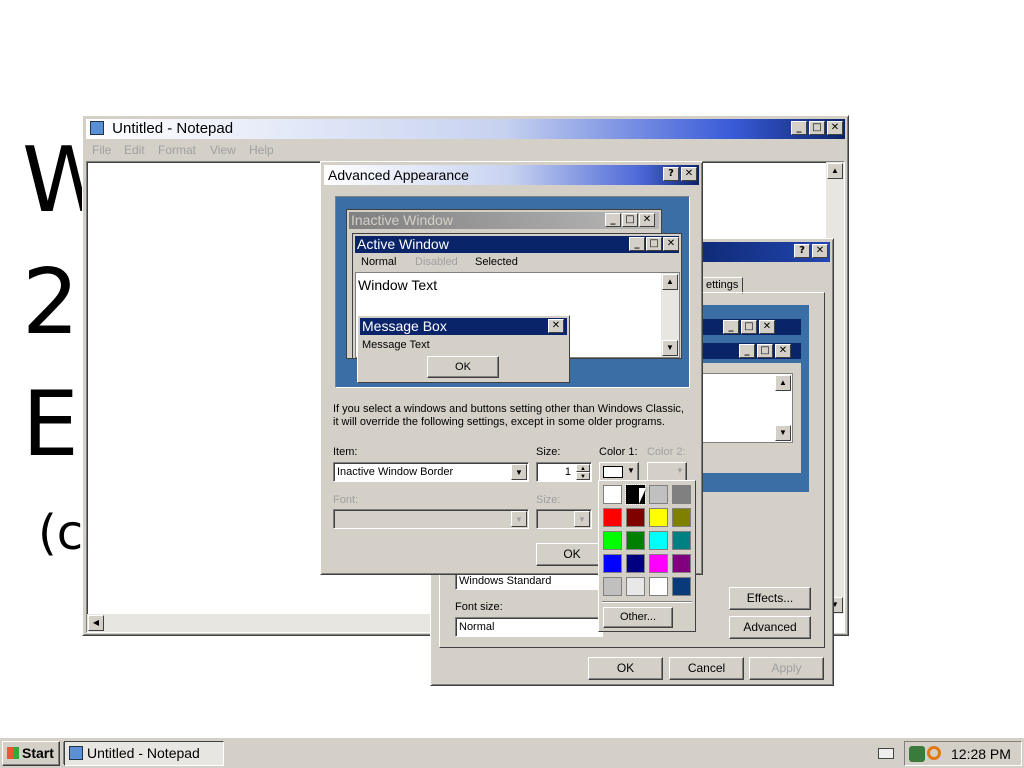 This screenshot has height=768, width=1024. Describe the element at coordinates (625, 668) in the screenshot. I see `ok-button: OK` at that location.